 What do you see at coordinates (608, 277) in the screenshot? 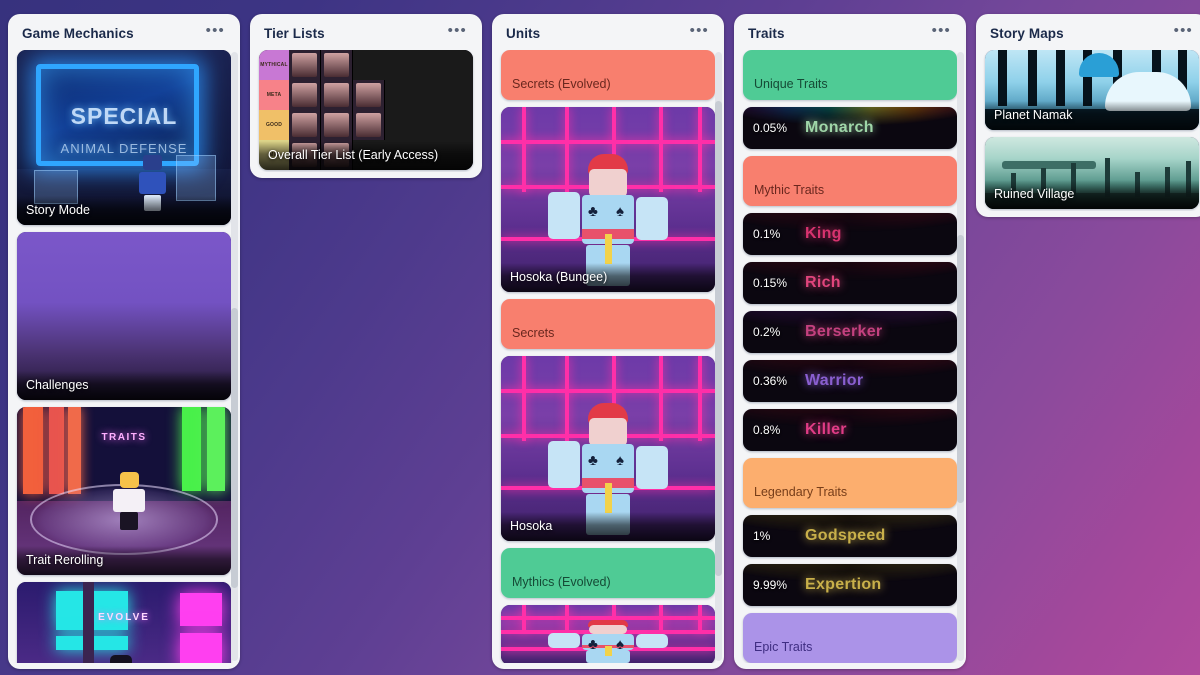
I see `card-caption: Hosoka (Bungee)` at bounding box center [608, 277].